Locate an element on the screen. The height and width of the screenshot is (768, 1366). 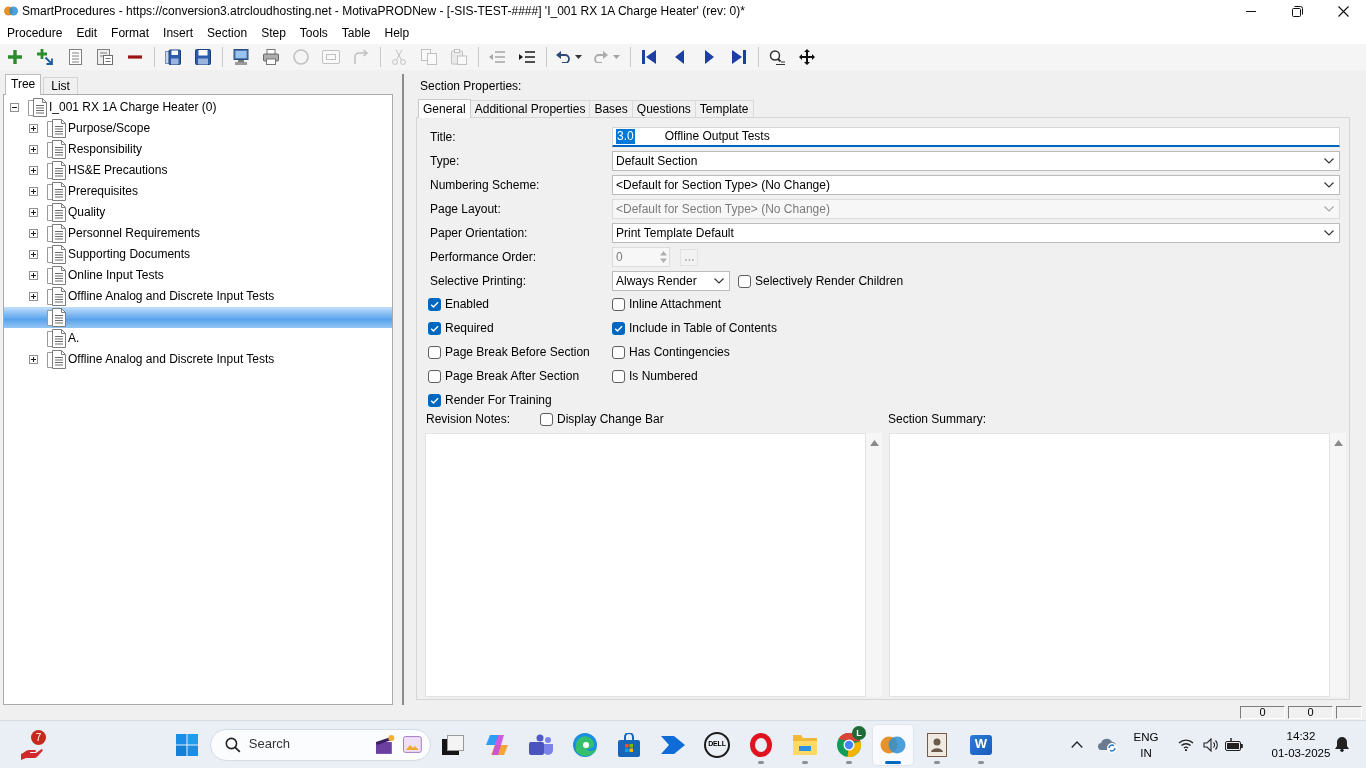
round-browser-icon is located at coordinates (849, 744).